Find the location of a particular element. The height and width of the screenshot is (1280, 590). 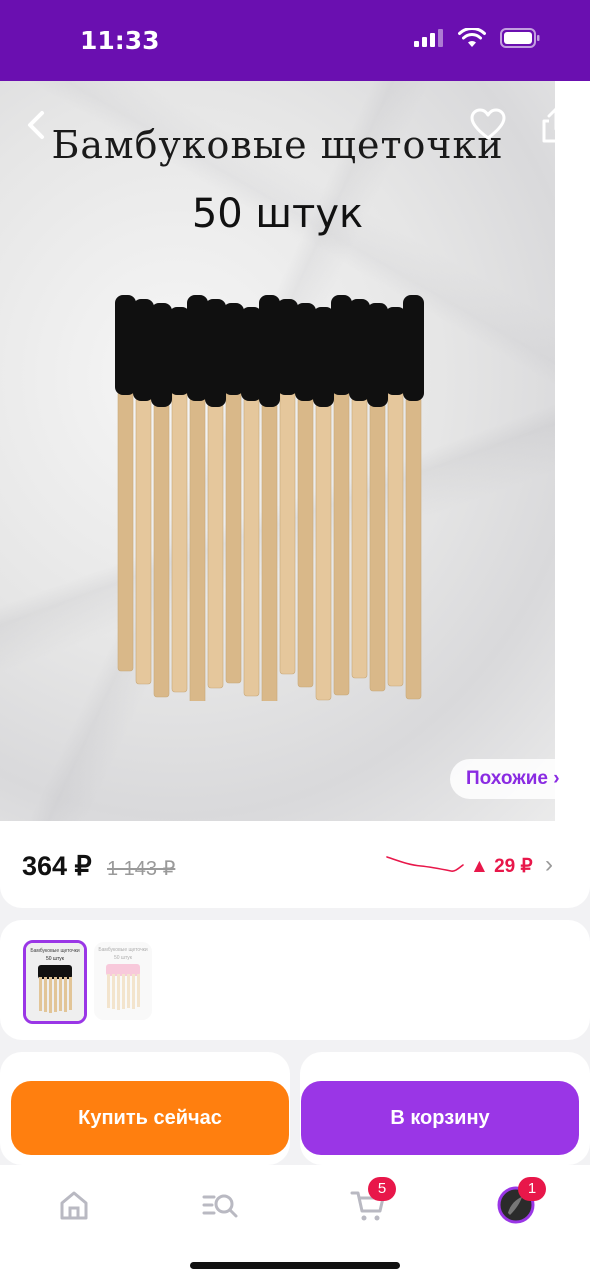

next-image-edge is located at coordinates (572, 451).